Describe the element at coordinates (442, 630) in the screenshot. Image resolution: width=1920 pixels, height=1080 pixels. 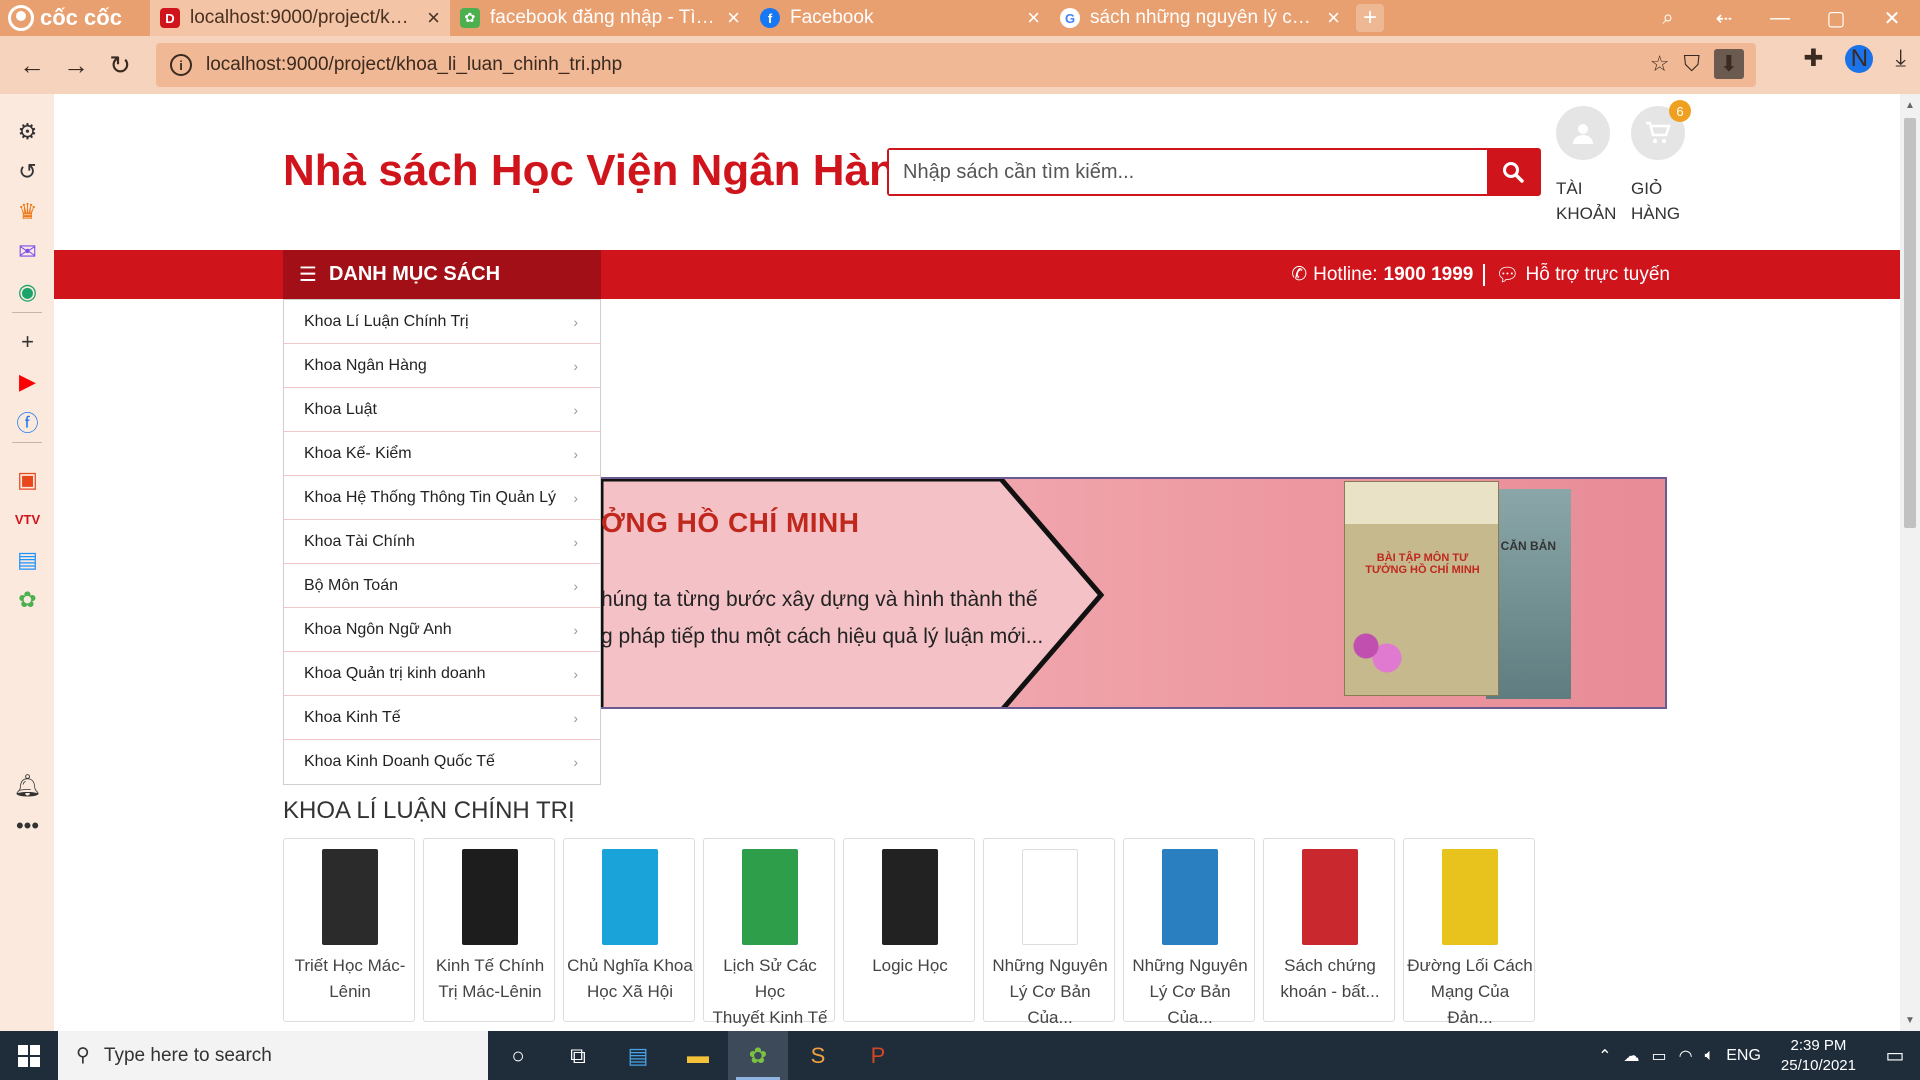
I see `category-item: Khoa Ngôn Ngữ Anh ›` at that location.